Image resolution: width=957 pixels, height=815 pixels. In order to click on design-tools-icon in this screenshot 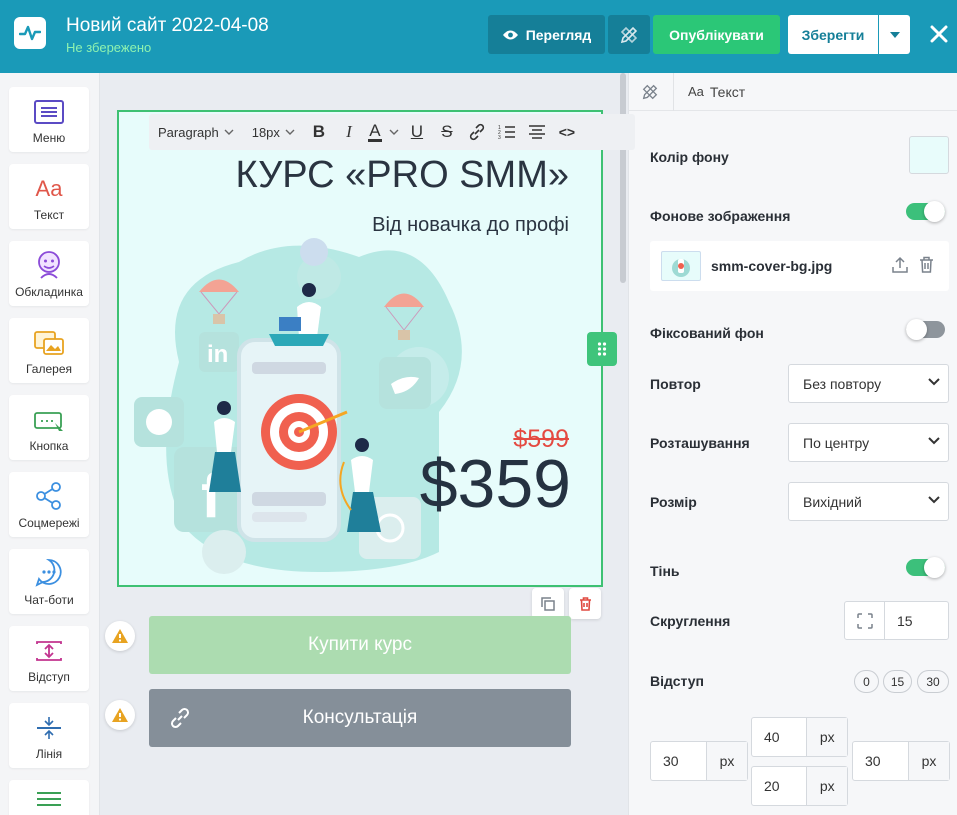, I will do `click(650, 92)`.